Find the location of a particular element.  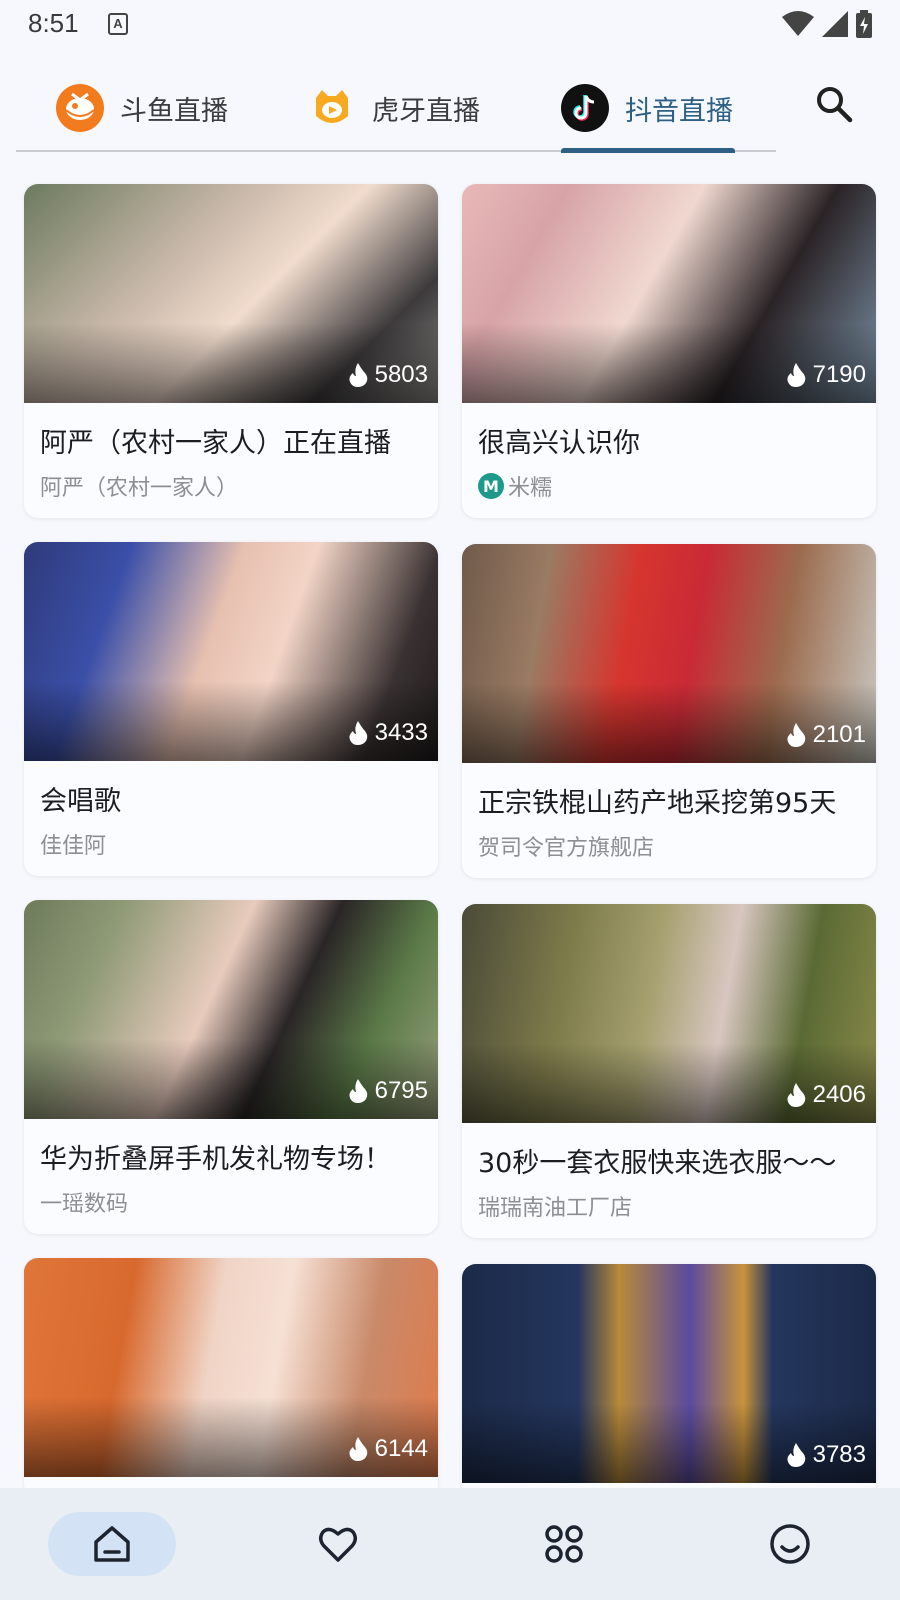

tab-huya: 虎牙直播 is located at coordinates (394, 108).